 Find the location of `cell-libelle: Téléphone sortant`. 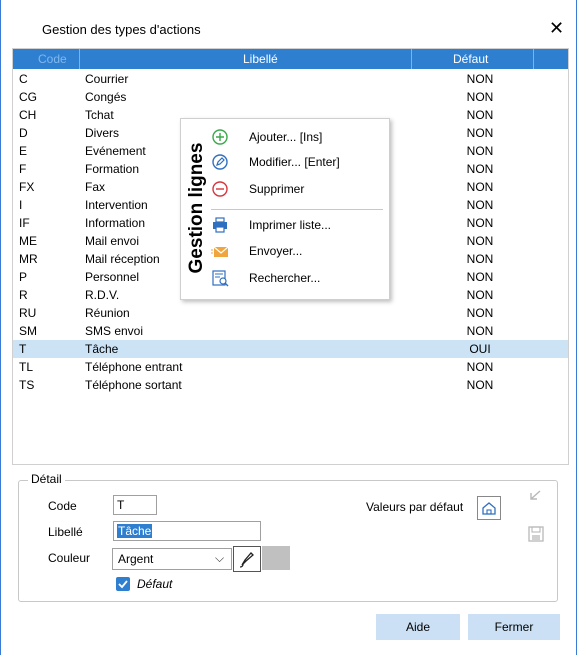

cell-libelle: Téléphone sortant is located at coordinates (133, 385).